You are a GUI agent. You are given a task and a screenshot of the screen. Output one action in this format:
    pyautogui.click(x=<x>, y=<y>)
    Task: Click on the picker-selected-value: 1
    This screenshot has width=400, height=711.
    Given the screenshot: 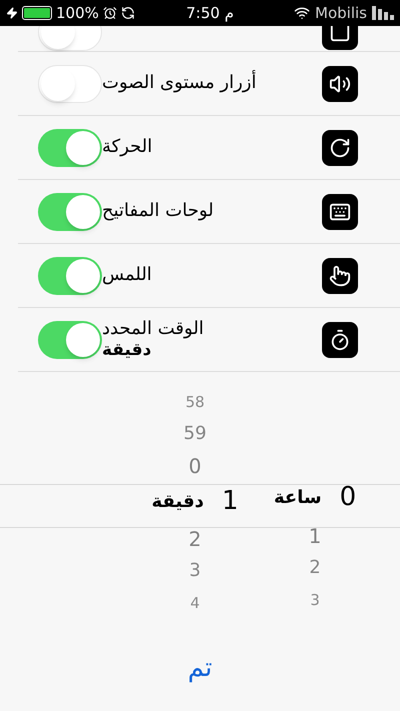 What is the action you would take?
    pyautogui.click(x=230, y=501)
    